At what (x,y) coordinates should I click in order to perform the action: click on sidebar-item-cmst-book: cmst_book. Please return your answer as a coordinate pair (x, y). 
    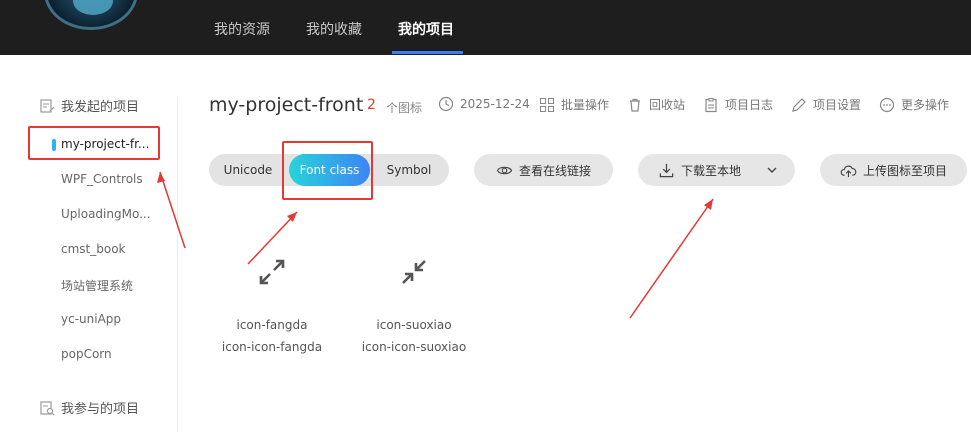
    Looking at the image, I should click on (93, 249).